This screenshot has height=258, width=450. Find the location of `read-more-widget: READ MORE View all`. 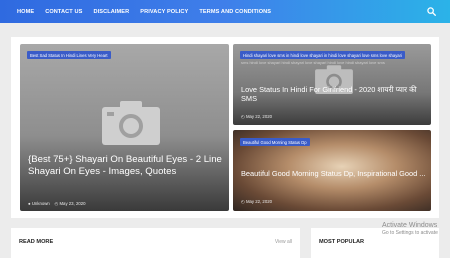

read-more-widget: READ MORE View all is located at coordinates (155, 243).